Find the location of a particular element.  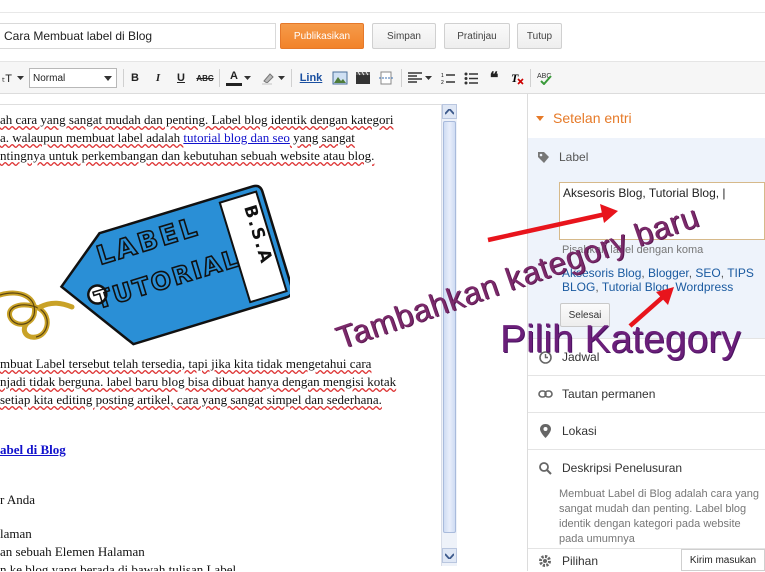

spellcheck-icon: ABC is located at coordinates (545, 78).